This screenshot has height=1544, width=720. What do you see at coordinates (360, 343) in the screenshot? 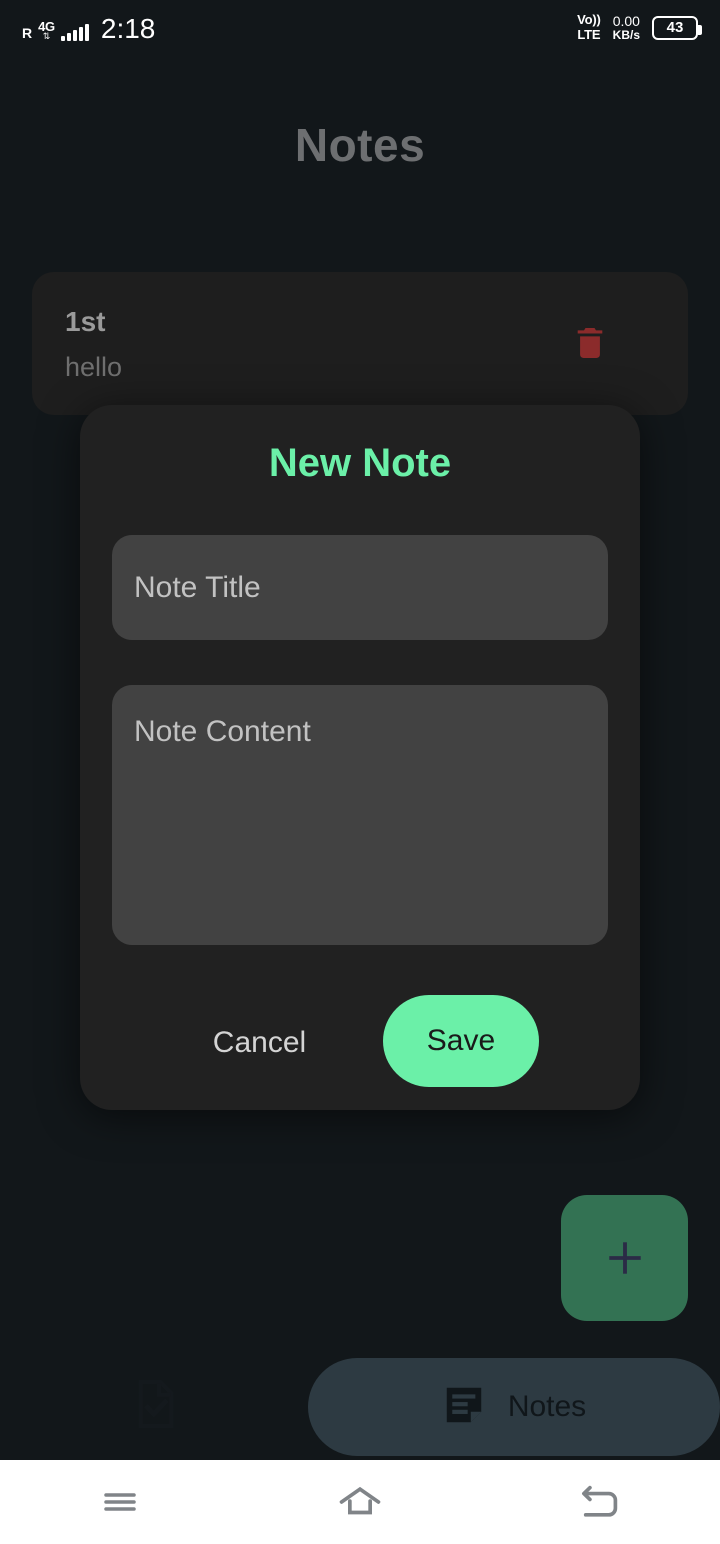
I see `list-item: 1st hello` at bounding box center [360, 343].